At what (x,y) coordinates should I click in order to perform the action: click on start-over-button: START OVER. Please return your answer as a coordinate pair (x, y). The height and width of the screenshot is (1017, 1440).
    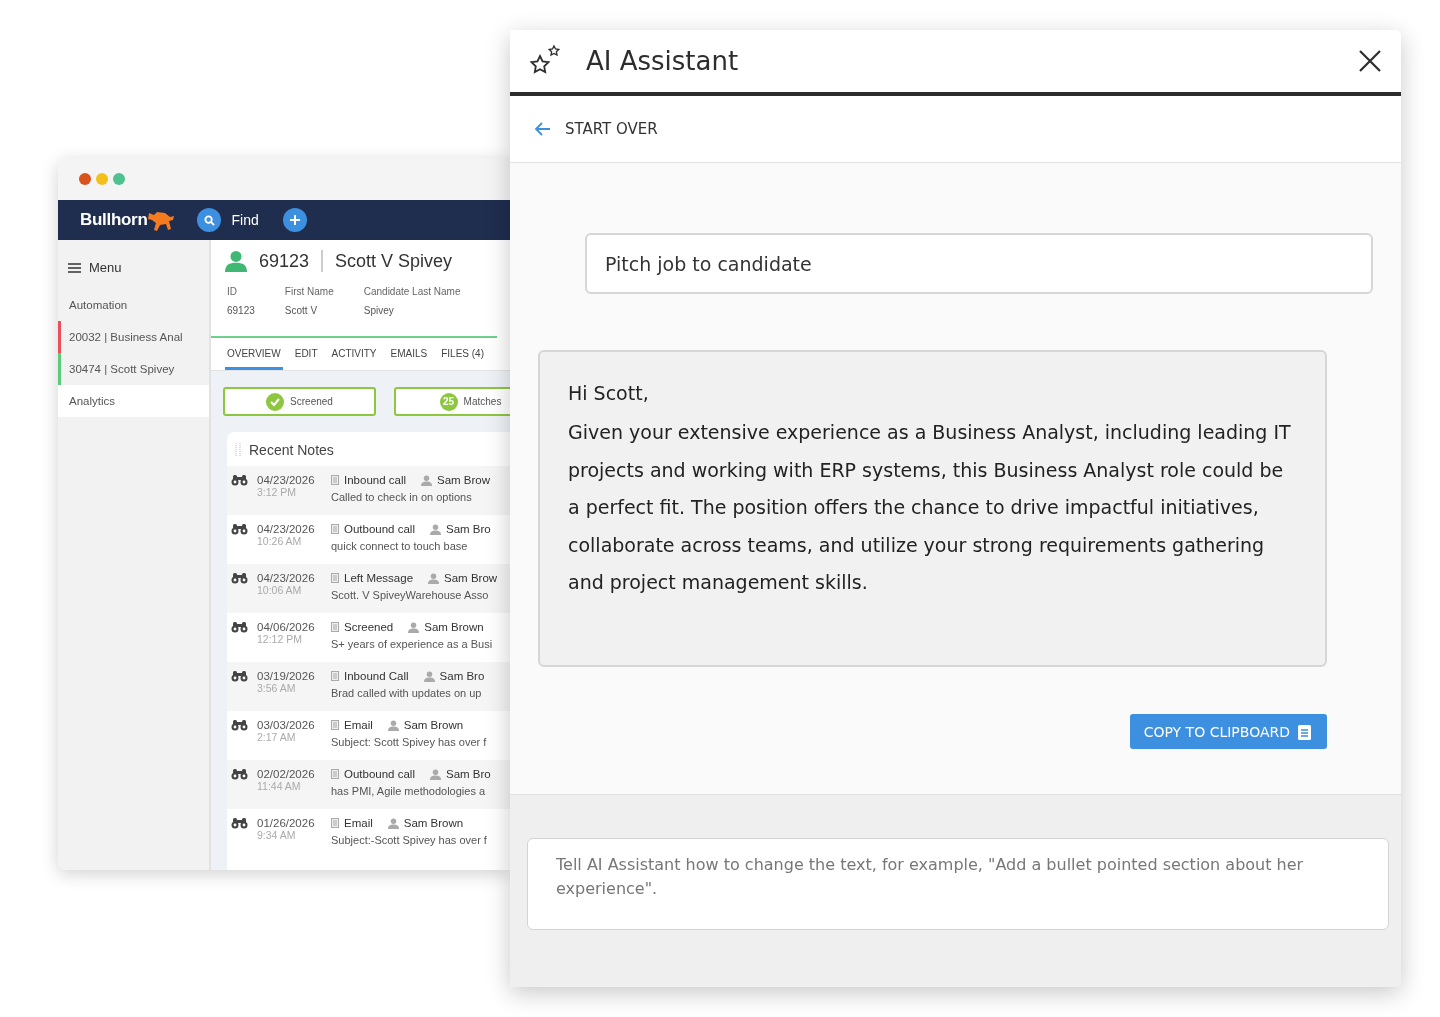
    Looking at the image, I should click on (596, 129).